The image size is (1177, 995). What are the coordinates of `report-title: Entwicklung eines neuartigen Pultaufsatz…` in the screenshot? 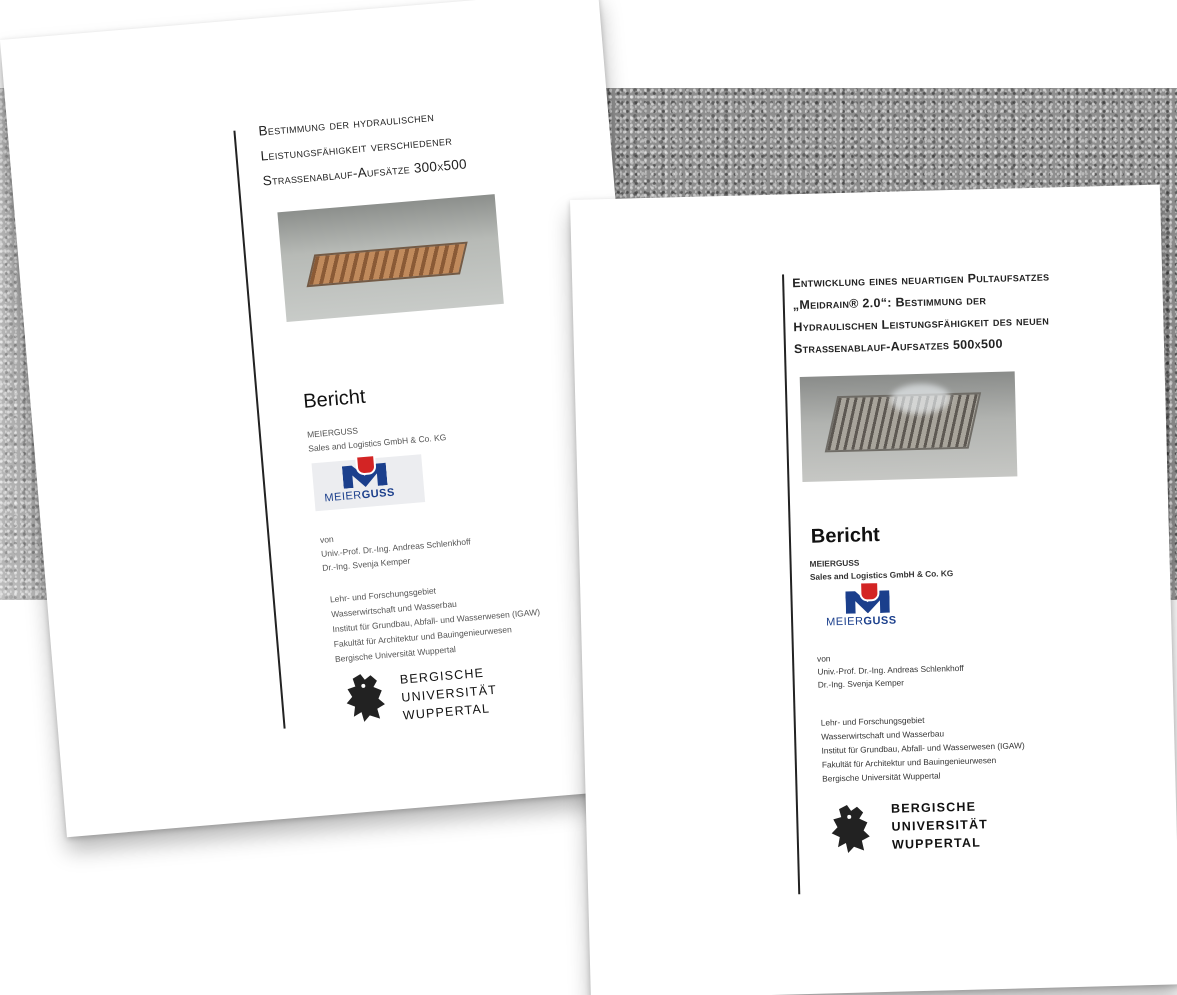 It's located at (943, 312).